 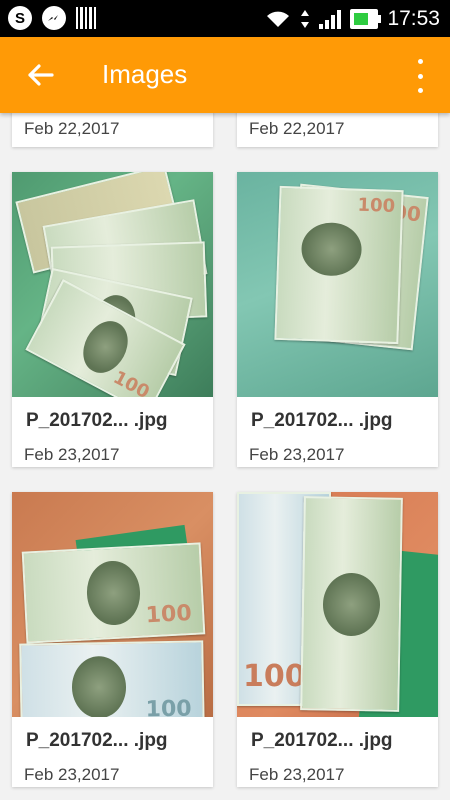 I want to click on arrow-left-icon, so click(x=41, y=75).